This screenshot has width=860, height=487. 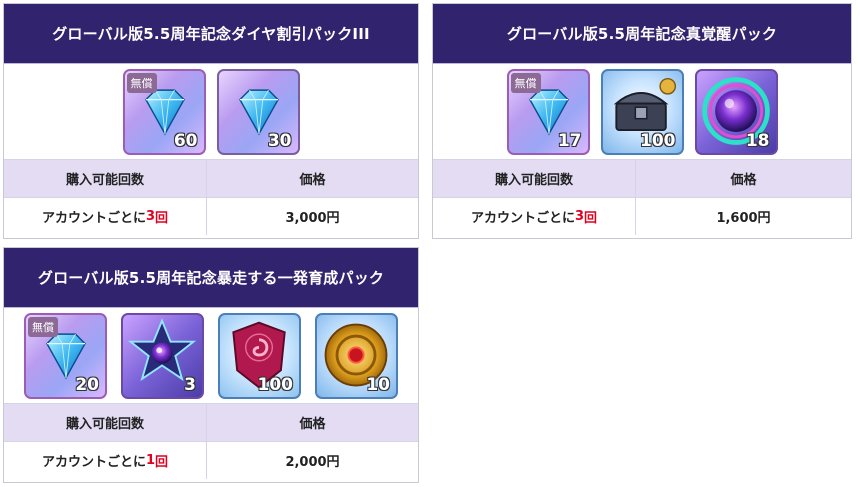 I want to click on item-count: 18, so click(x=757, y=140).